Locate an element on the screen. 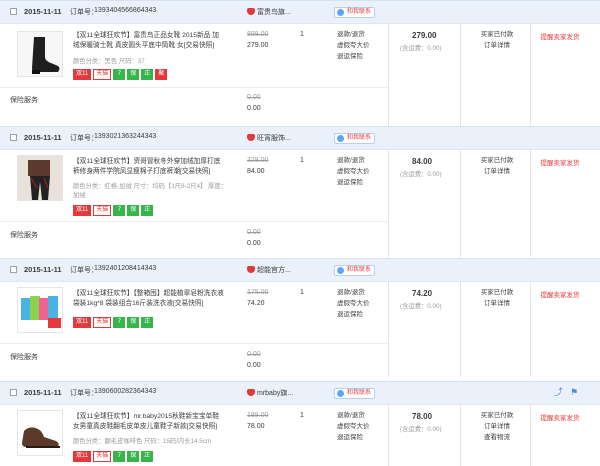  share-icon: ⤴ is located at coordinates (559, 392).